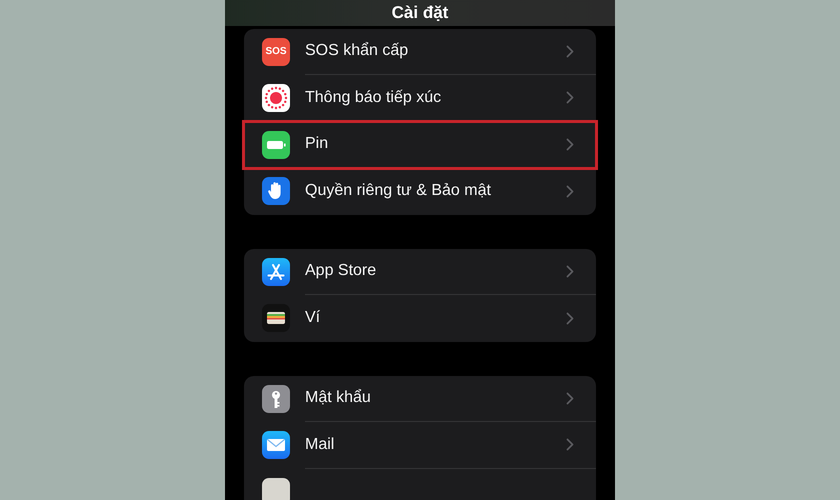  Describe the element at coordinates (373, 98) in the screenshot. I see `settings-label: Thông báo tiếp xúc` at that location.